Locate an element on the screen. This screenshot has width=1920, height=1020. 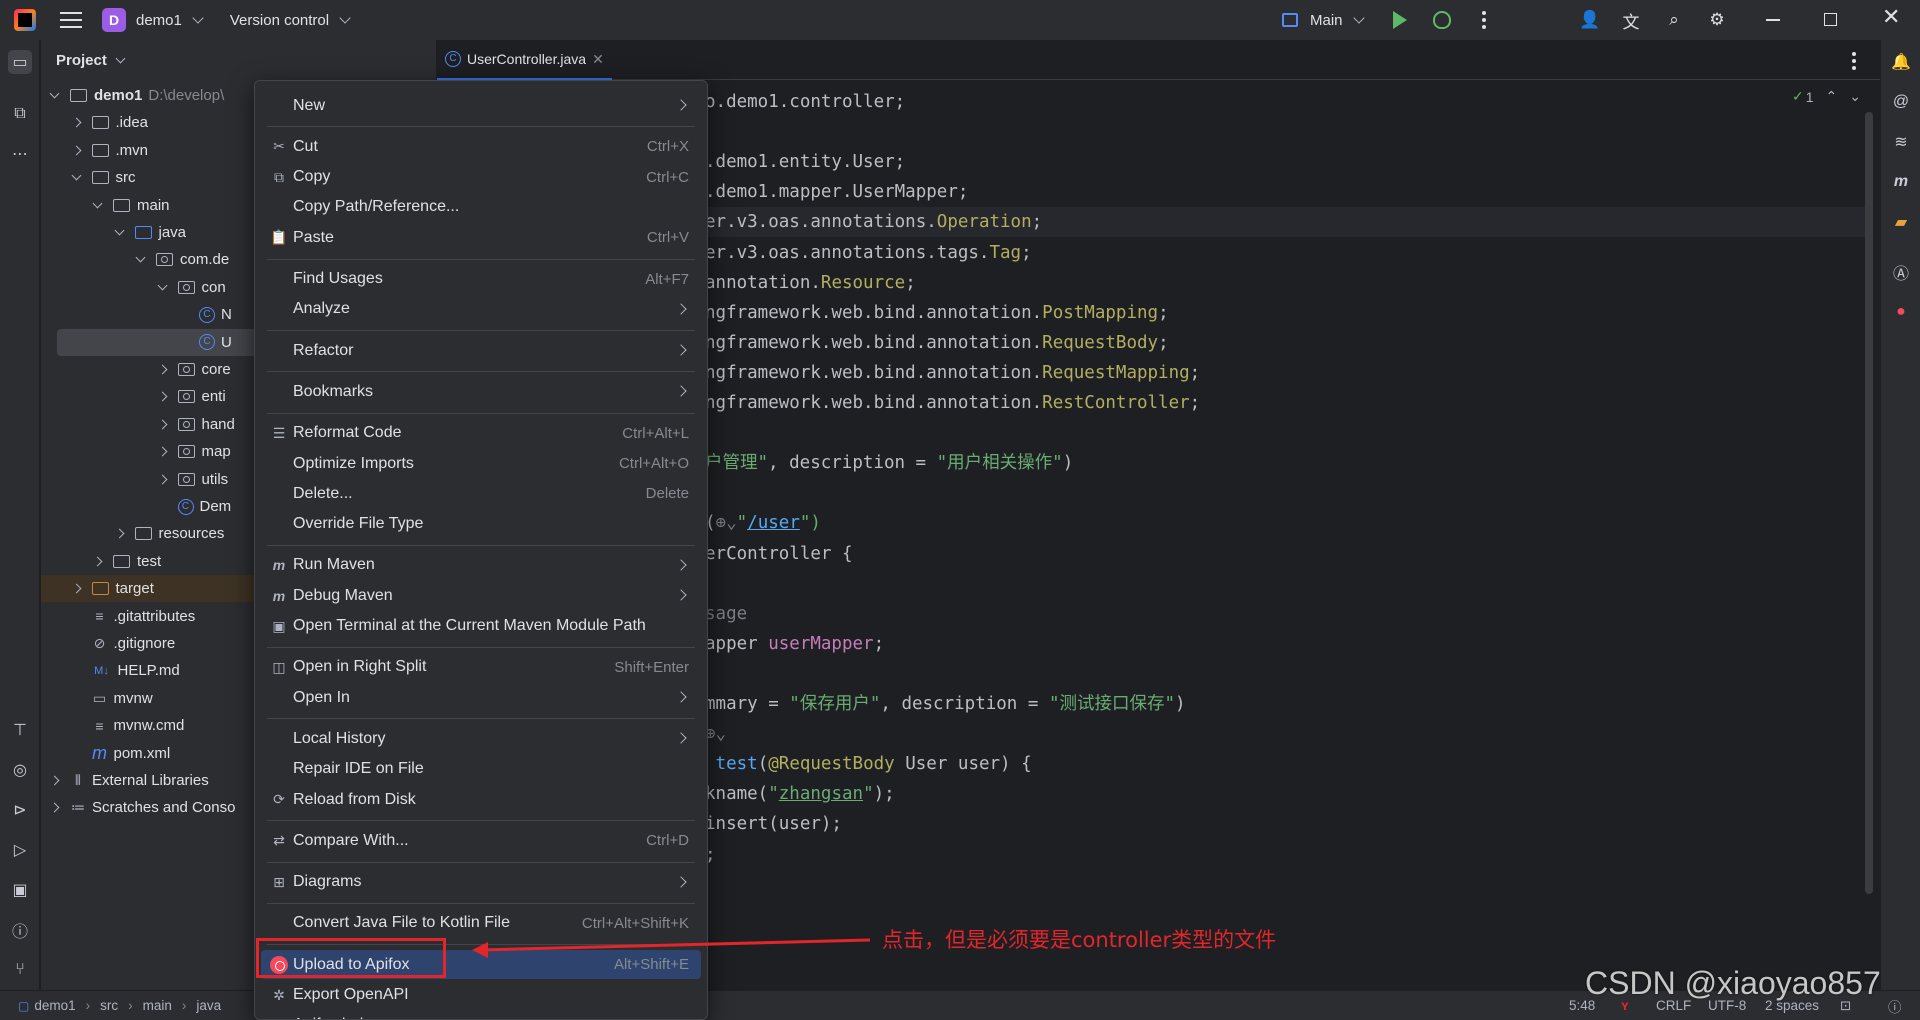
menu-item-open-in-right-split: ◫ Open in Right Split Shift+Enter is located at coordinates (481, 667).